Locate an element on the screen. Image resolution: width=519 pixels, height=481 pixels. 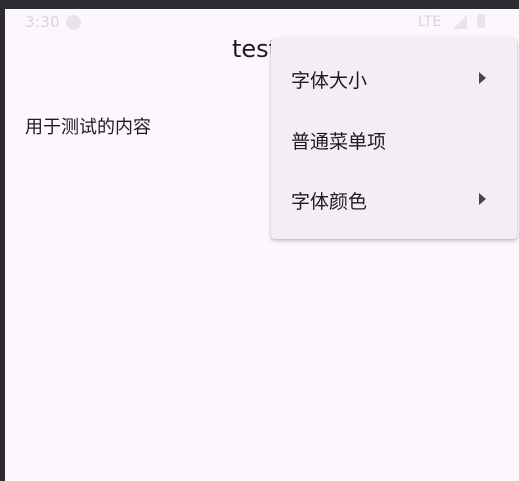
menu-item-font-color: 字体颜色 is located at coordinates (394, 199).